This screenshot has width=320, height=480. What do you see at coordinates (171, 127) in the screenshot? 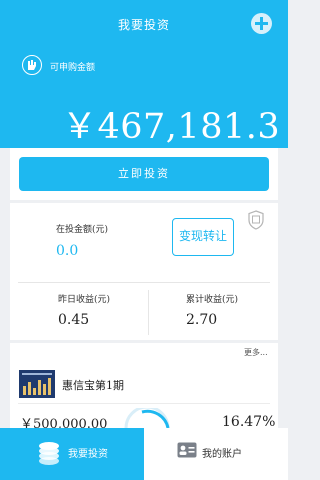
I see `available-amount: ￥467,181.3` at bounding box center [171, 127].